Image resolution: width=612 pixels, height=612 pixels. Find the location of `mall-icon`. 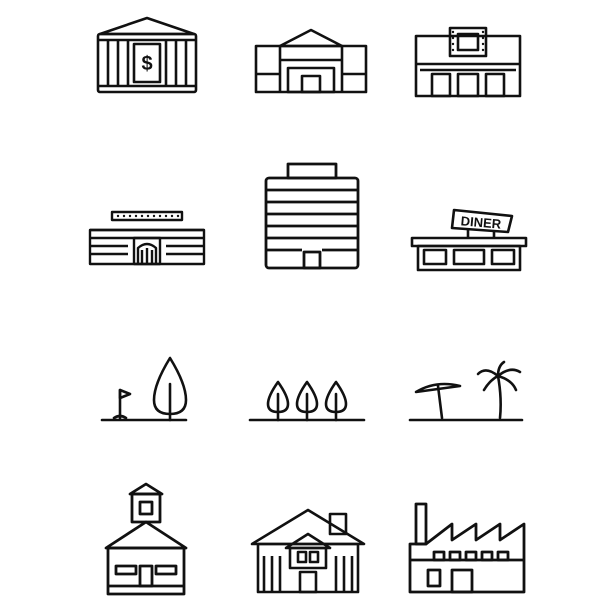

mall-icon is located at coordinates (311, 61).